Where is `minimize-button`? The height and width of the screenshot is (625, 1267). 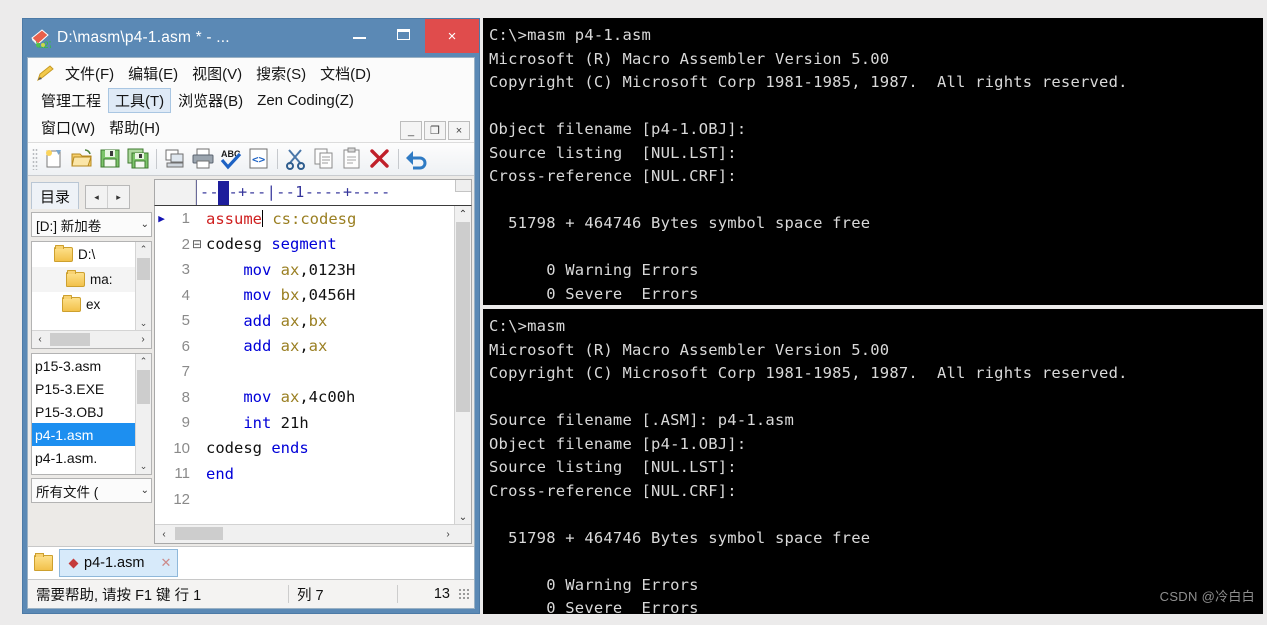 minimize-button is located at coordinates (359, 34).